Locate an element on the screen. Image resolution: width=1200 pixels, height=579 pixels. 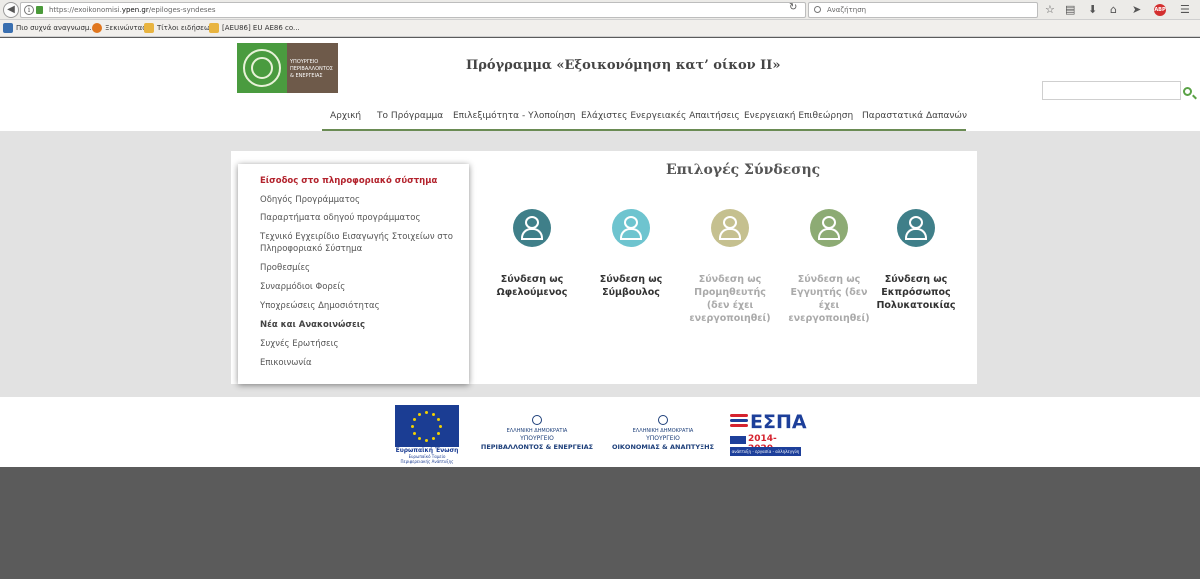
ministry-logo: ΥΠΟΥΡΓΕΙΟ ΠΕΡΙΒΑΛΛΟΝΤΟΣ & ΕΝΕΡΓΕΙΑΣ is located at coordinates (287, 68).